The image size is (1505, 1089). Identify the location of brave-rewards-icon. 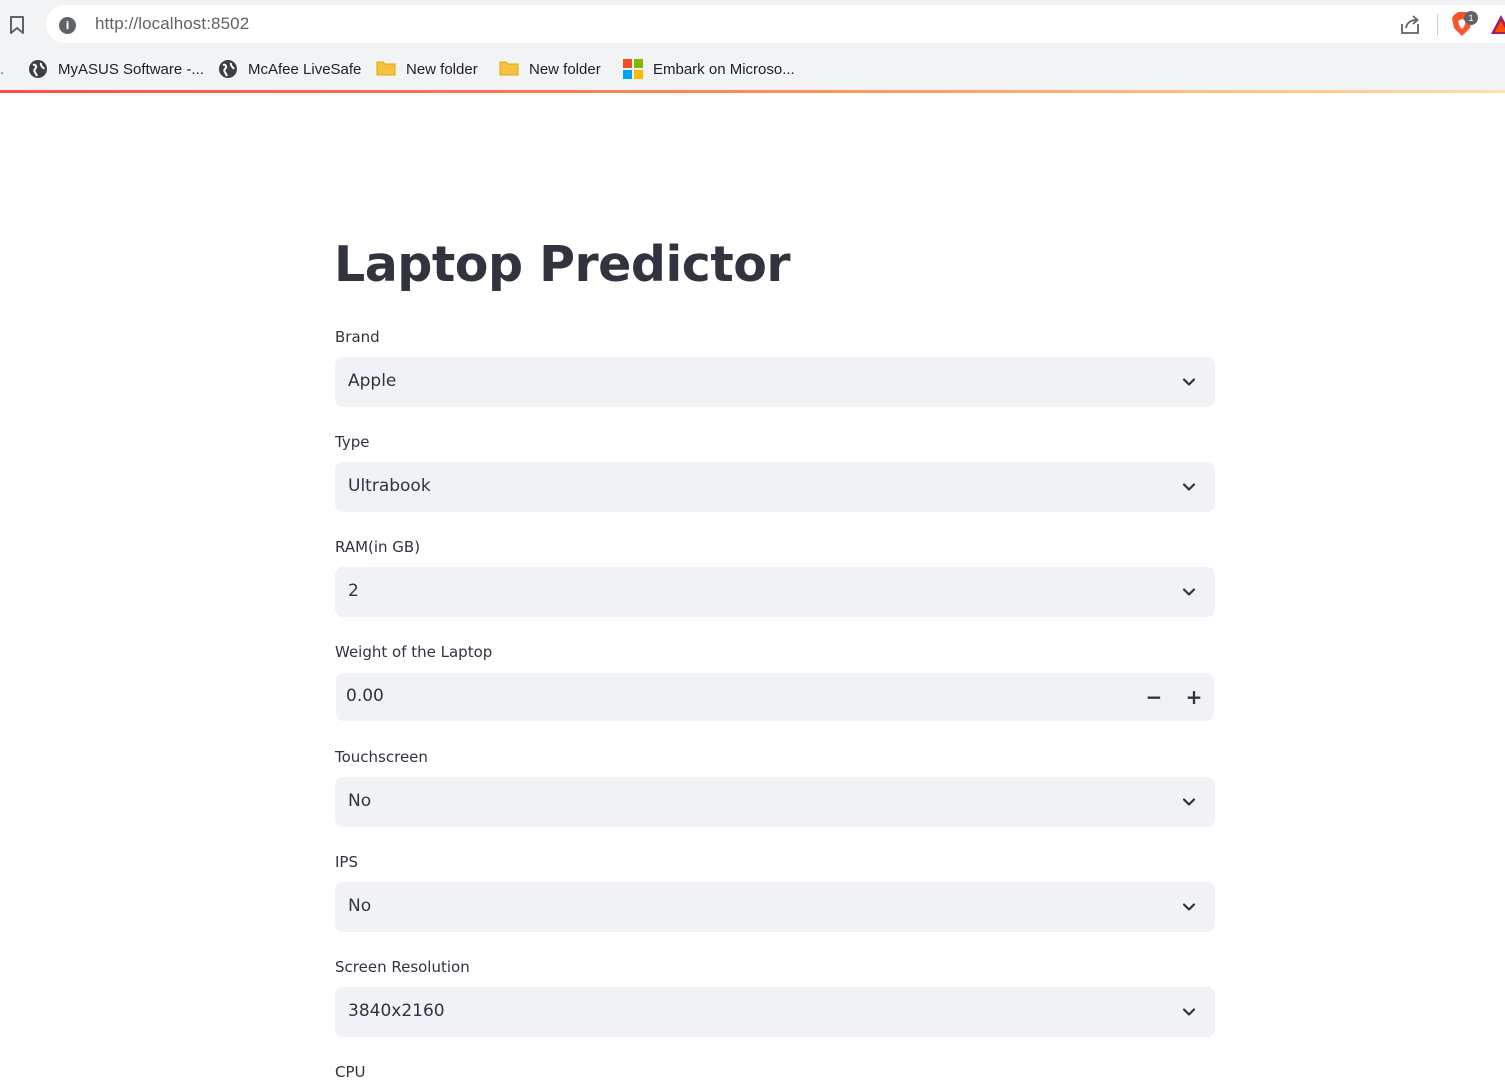
(1497, 25).